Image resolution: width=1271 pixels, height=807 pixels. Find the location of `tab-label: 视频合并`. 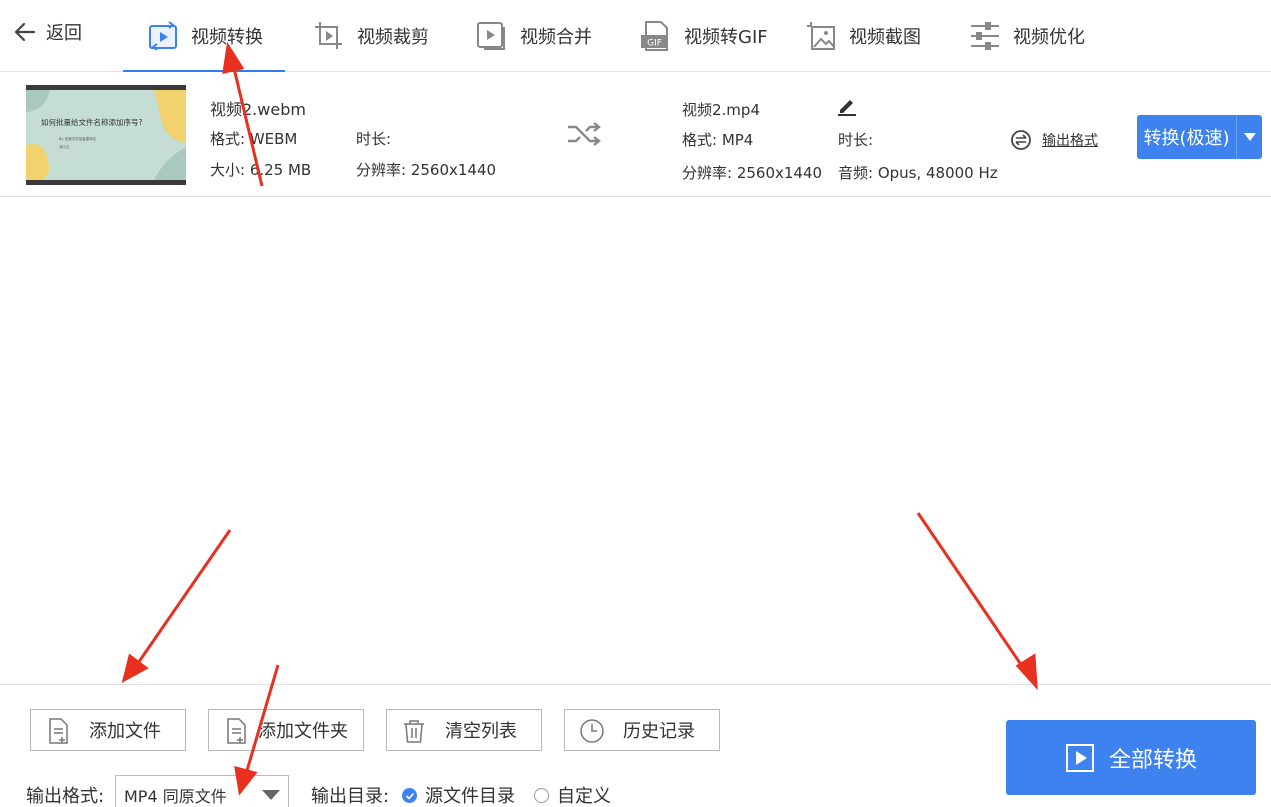

tab-label: 视频合并 is located at coordinates (556, 37).